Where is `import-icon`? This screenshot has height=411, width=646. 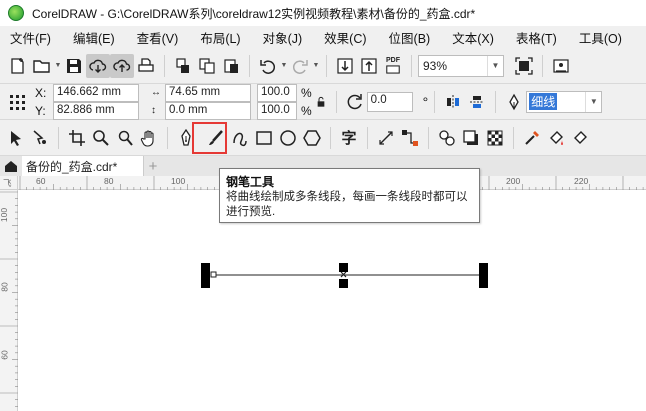
import-icon is located at coordinates (345, 66).